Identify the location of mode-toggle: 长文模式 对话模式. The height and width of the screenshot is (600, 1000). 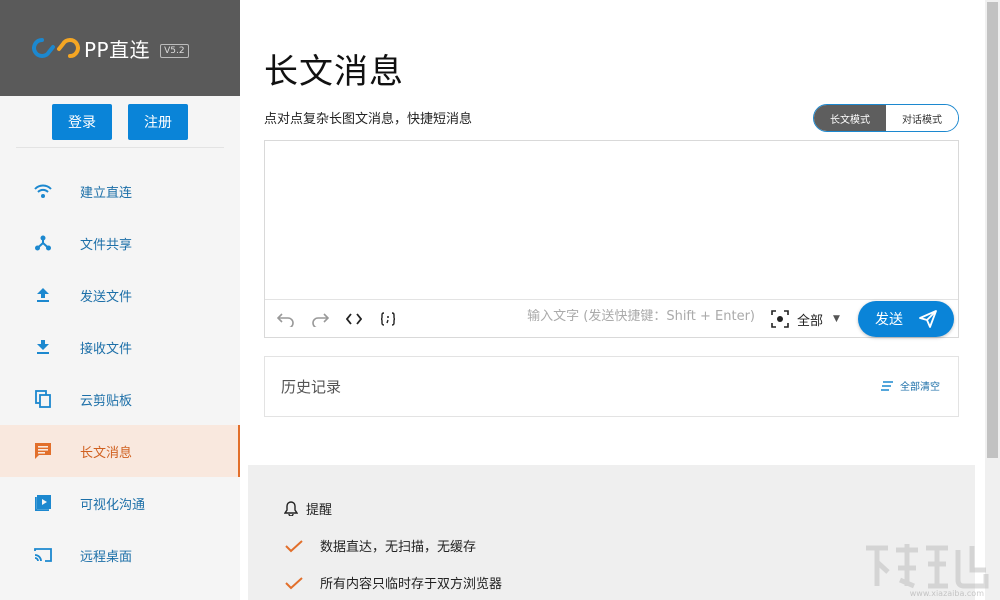
(886, 118).